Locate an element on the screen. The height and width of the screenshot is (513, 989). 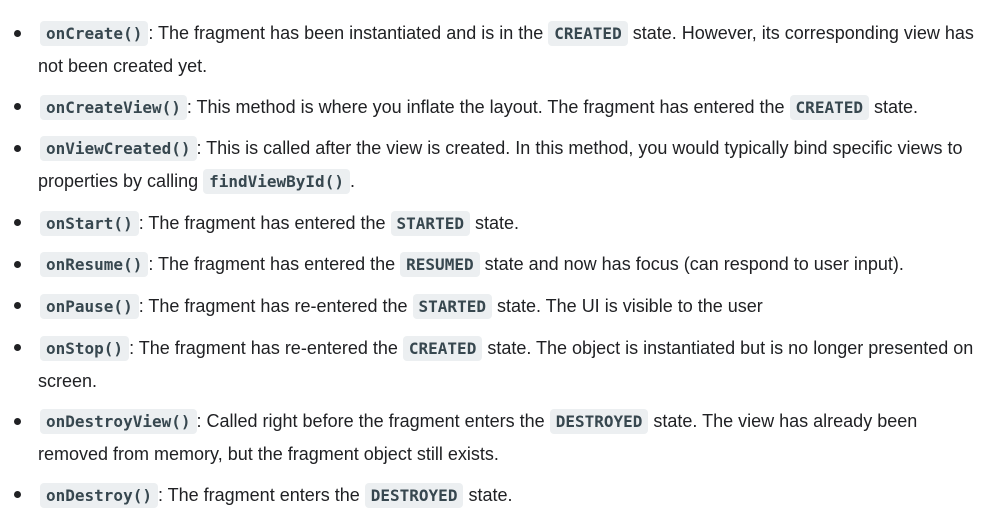
method-name-code: onCreate() is located at coordinates (94, 33).